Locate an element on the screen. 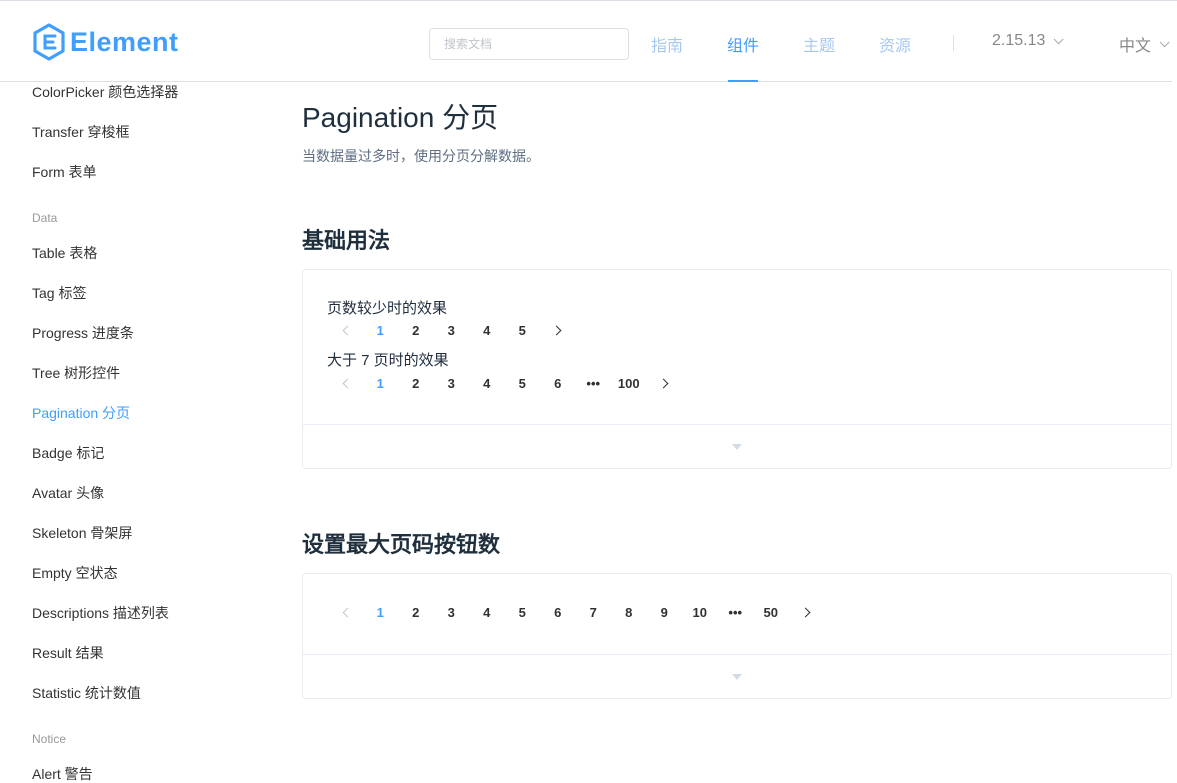 The width and height of the screenshot is (1177, 783). language-dropdown: 中文 is located at coordinates (1144, 44).